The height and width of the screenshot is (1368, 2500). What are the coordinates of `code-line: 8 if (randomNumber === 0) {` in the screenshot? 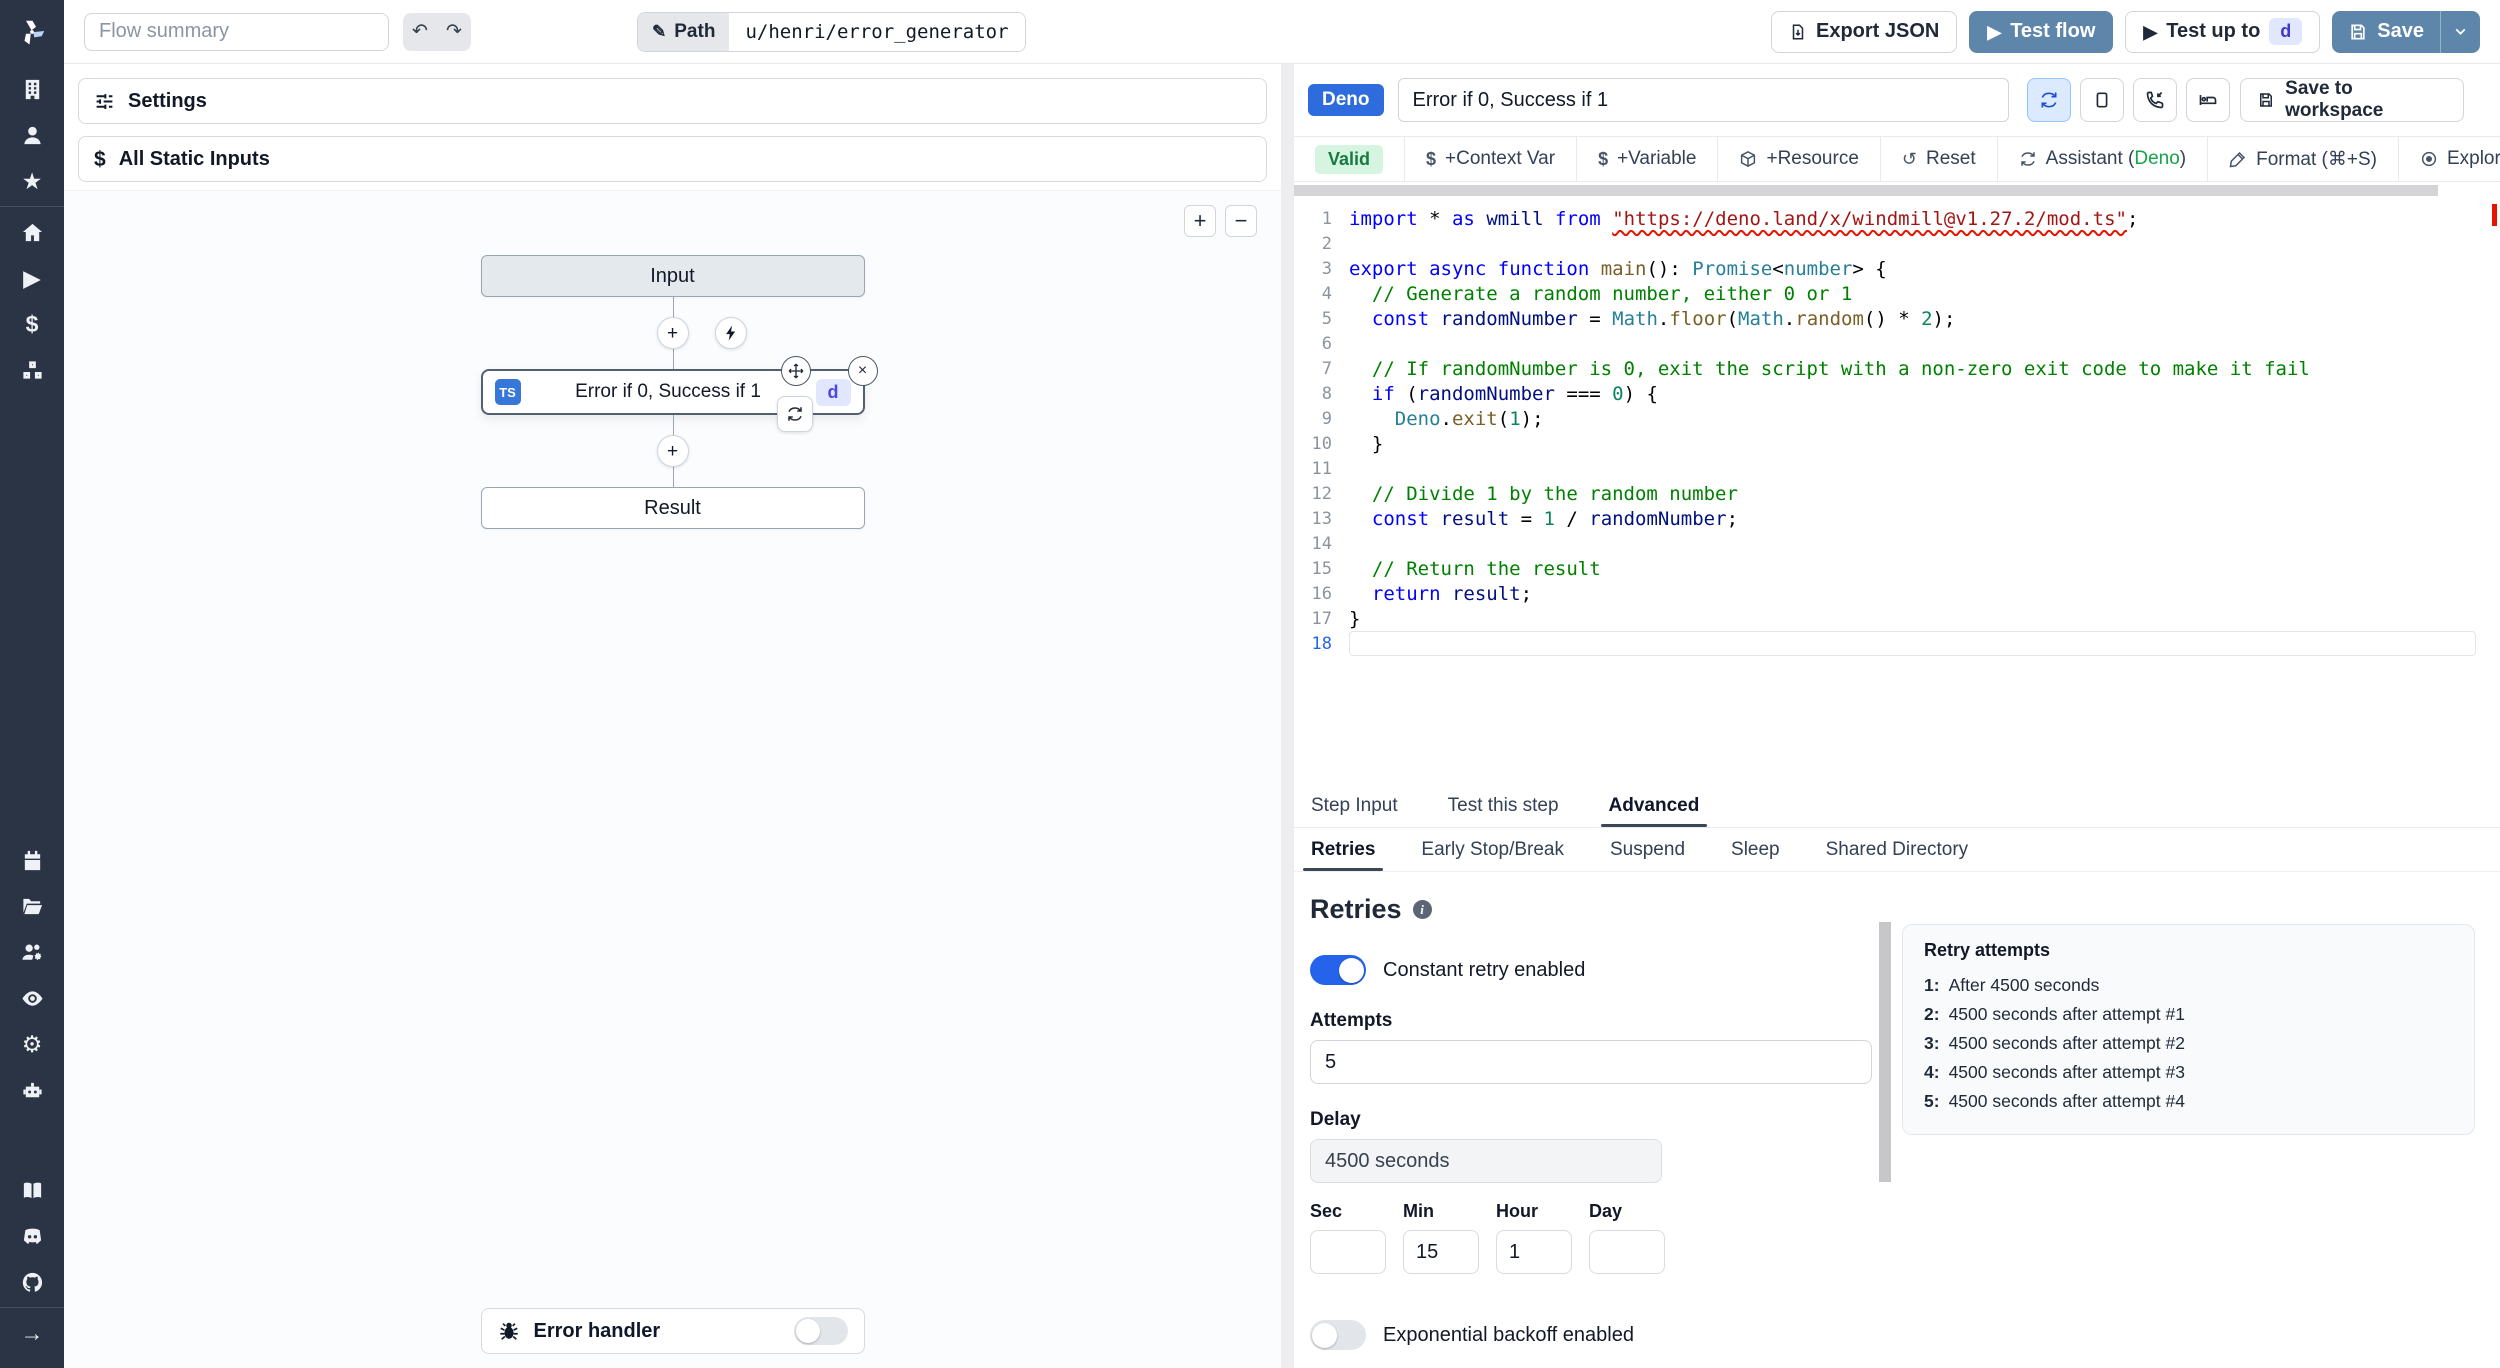 It's located at (1897, 393).